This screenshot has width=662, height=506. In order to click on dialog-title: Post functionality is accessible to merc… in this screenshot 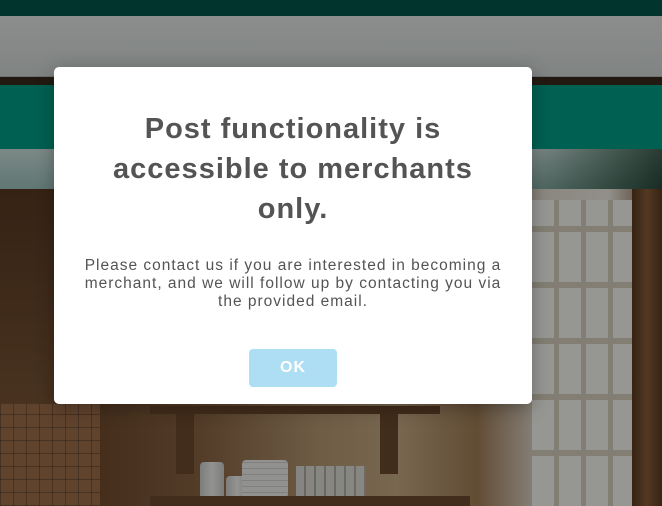, I will do `click(293, 169)`.